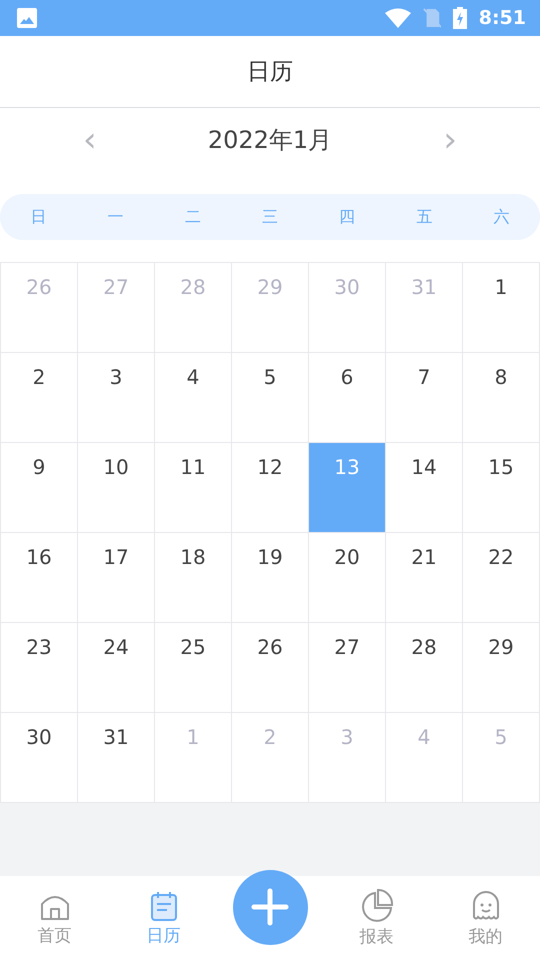  Describe the element at coordinates (270, 140) in the screenshot. I see `month-label: 2022年1月` at that location.